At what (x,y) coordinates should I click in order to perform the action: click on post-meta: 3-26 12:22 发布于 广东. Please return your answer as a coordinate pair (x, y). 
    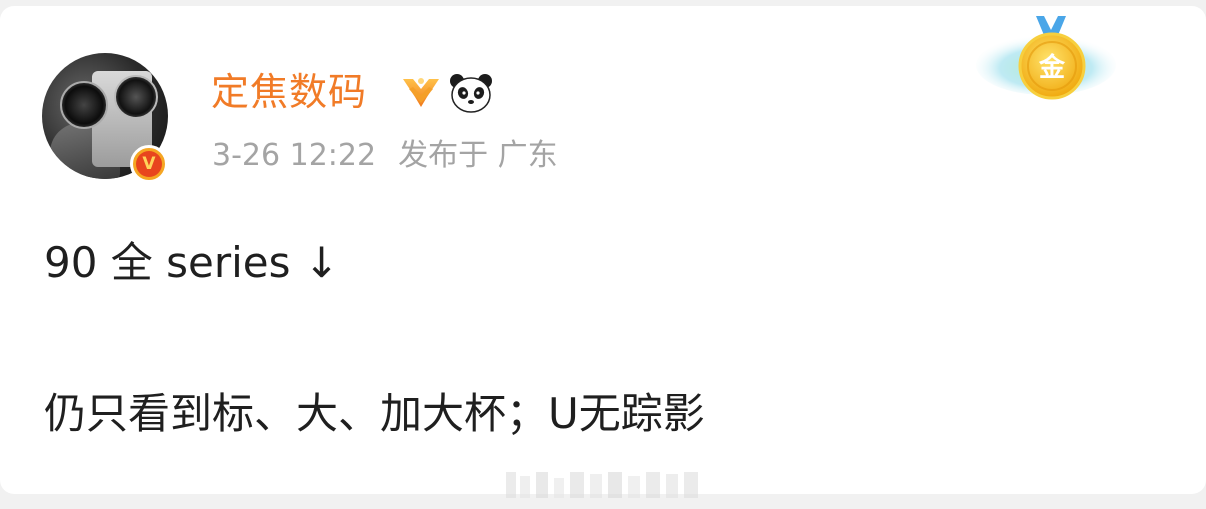
    Looking at the image, I should click on (385, 156).